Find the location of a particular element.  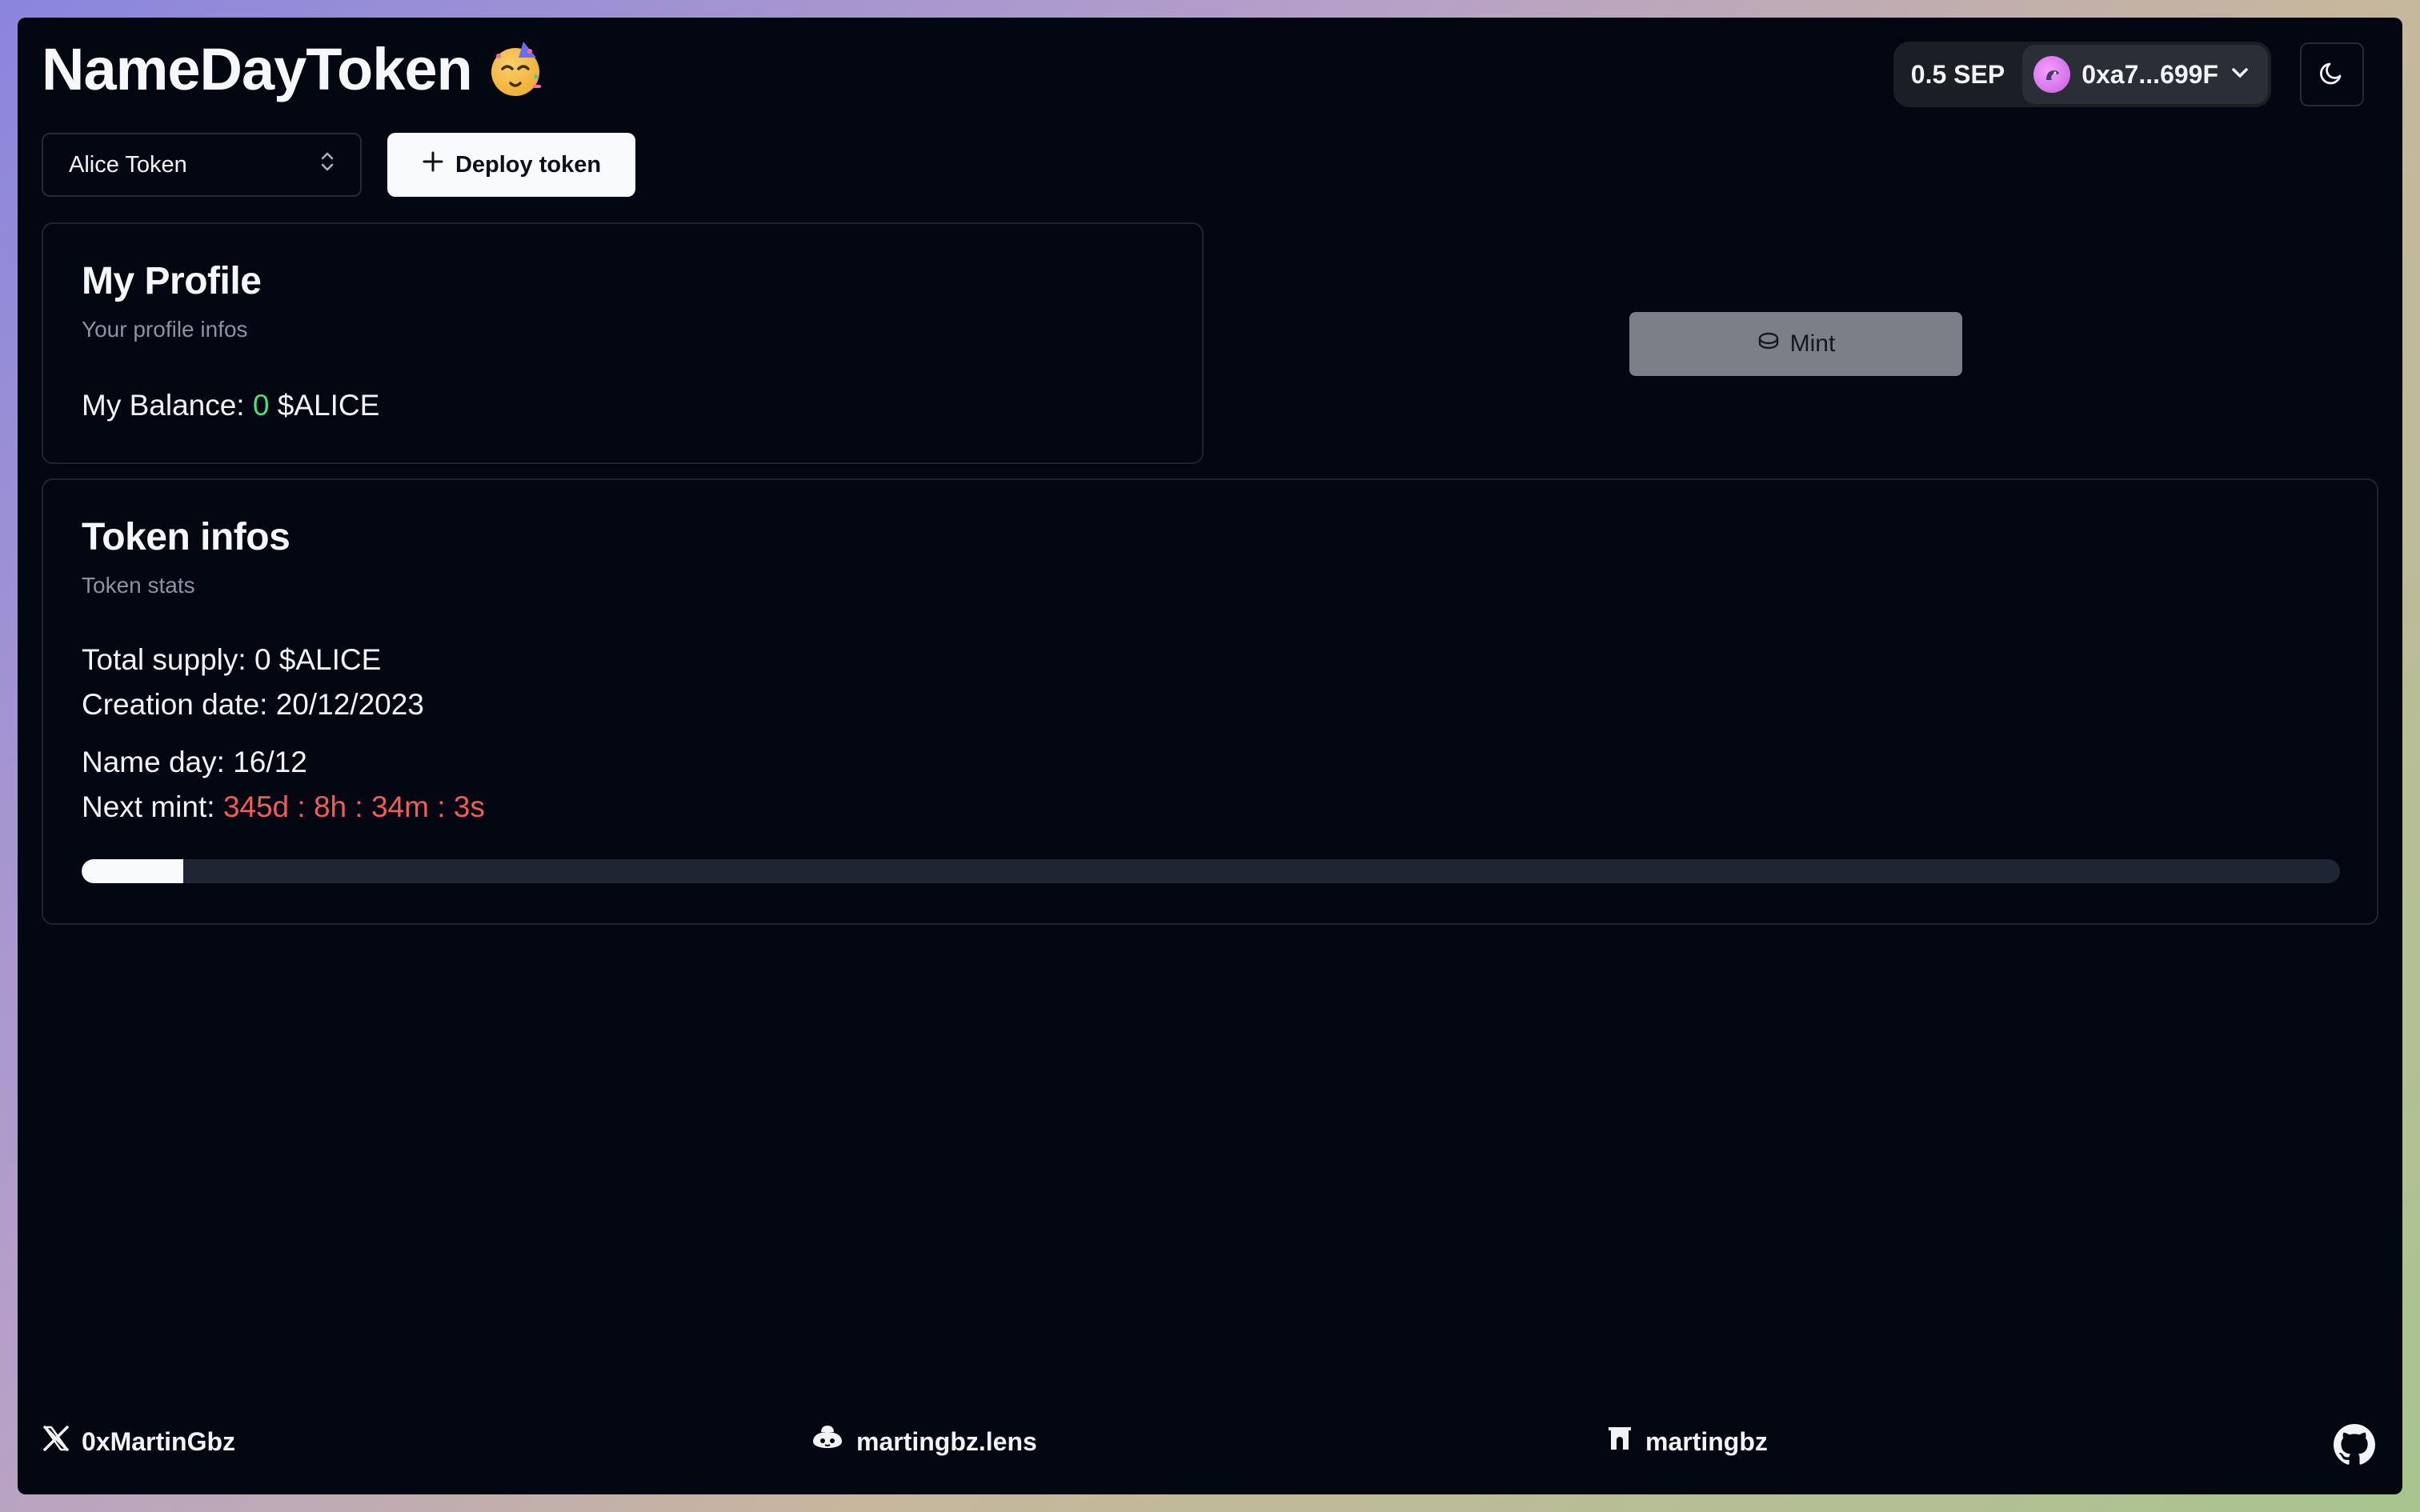

github-icon is located at coordinates (2354, 1448).